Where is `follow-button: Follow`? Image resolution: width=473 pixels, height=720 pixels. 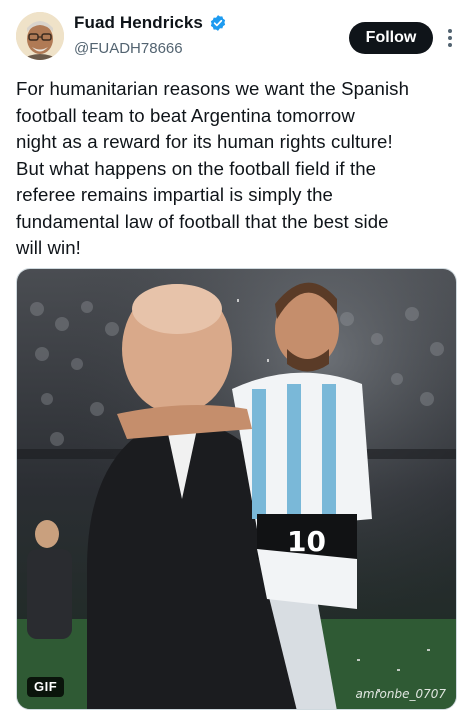 follow-button: Follow is located at coordinates (391, 38).